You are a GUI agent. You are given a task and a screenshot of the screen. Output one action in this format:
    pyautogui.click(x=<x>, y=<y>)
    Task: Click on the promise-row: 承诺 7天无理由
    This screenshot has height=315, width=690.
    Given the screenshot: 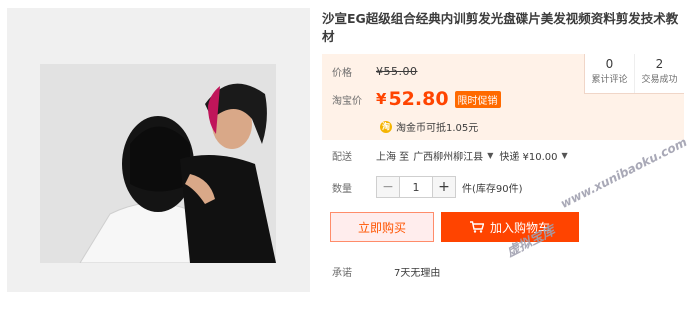 What is the action you would take?
    pyautogui.click(x=386, y=271)
    